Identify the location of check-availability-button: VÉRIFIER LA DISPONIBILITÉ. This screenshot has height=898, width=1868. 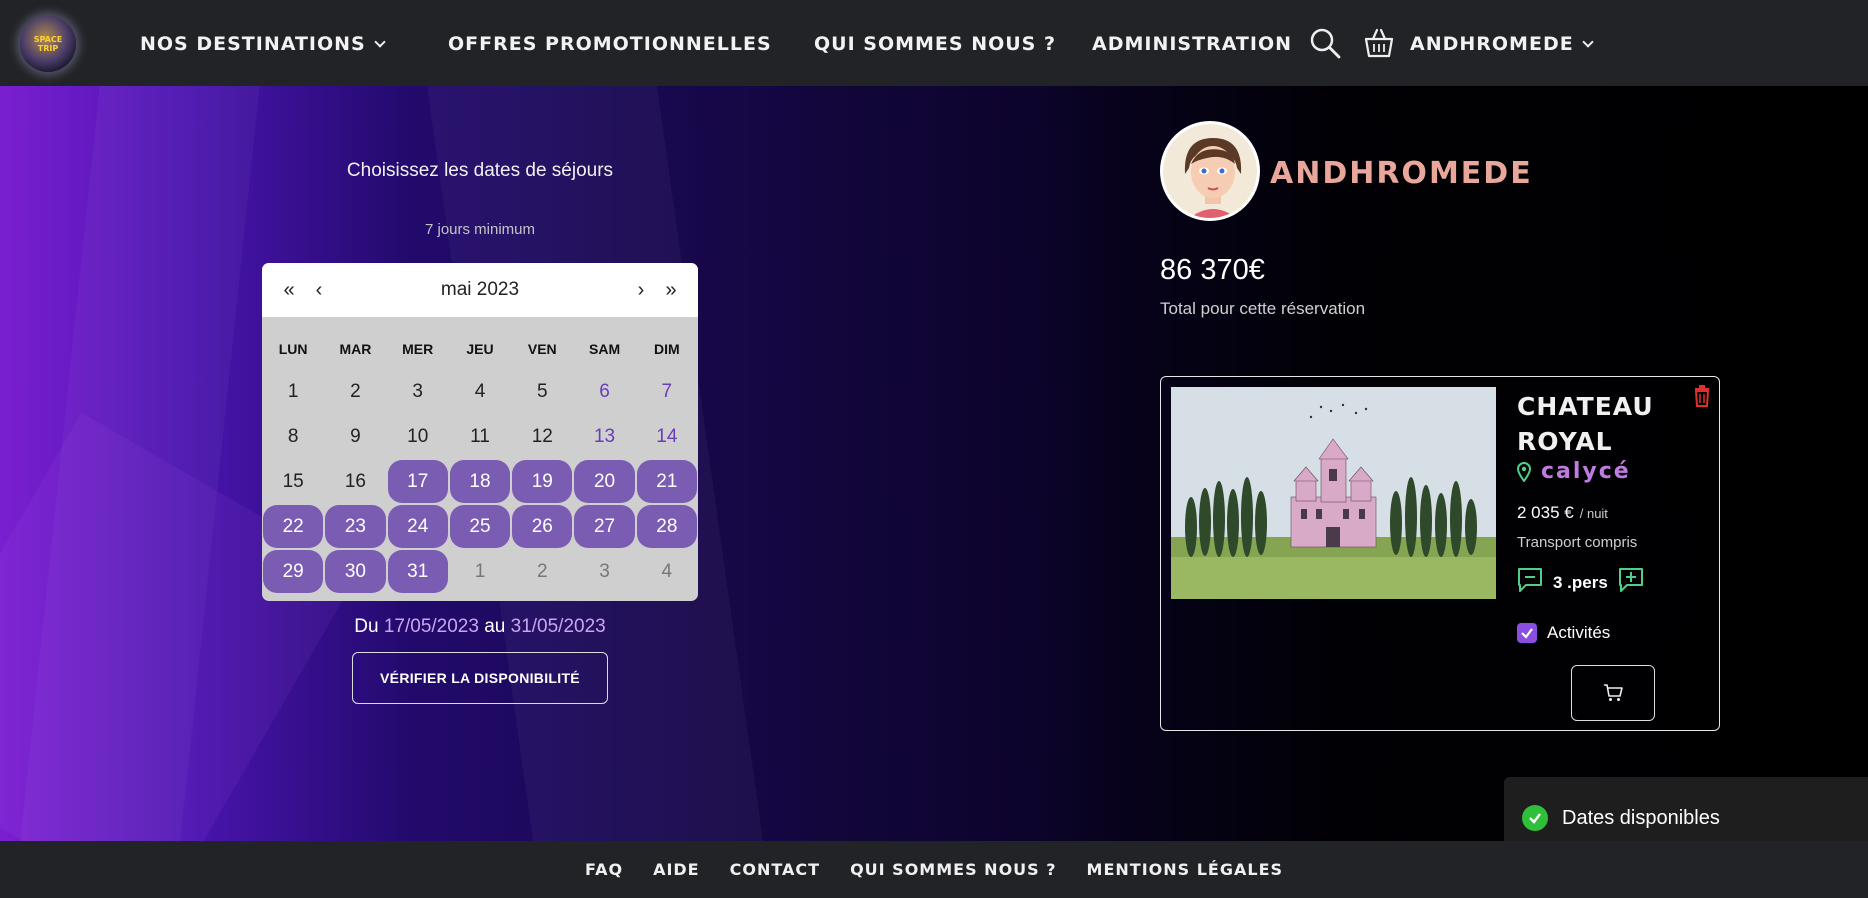
(480, 678).